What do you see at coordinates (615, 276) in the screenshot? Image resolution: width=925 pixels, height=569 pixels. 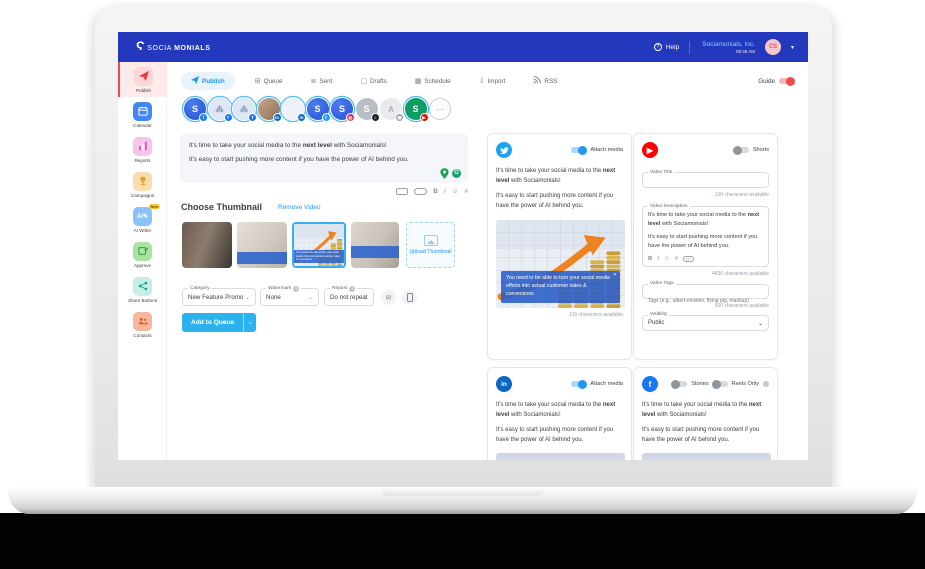 I see `close-icon: ✕` at bounding box center [615, 276].